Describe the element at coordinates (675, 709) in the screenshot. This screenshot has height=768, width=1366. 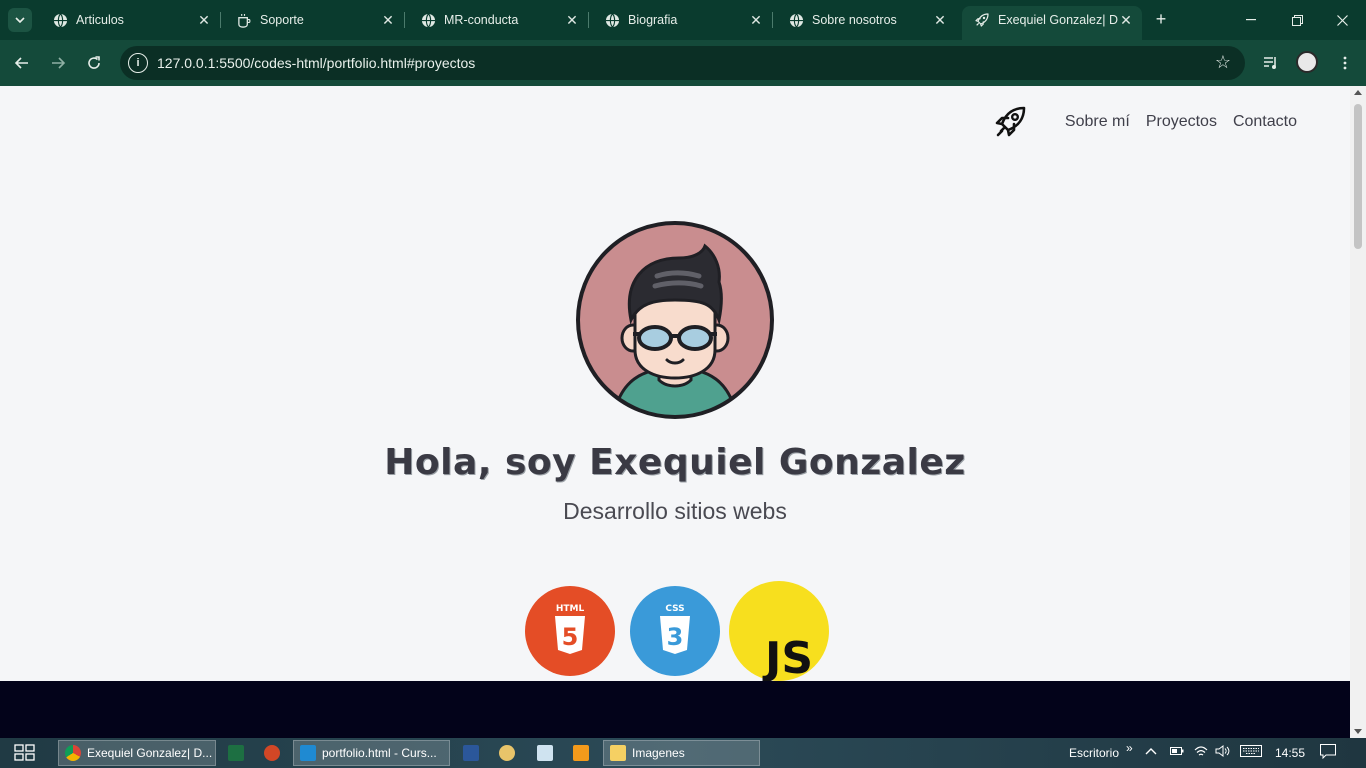
I see `footer-band` at that location.